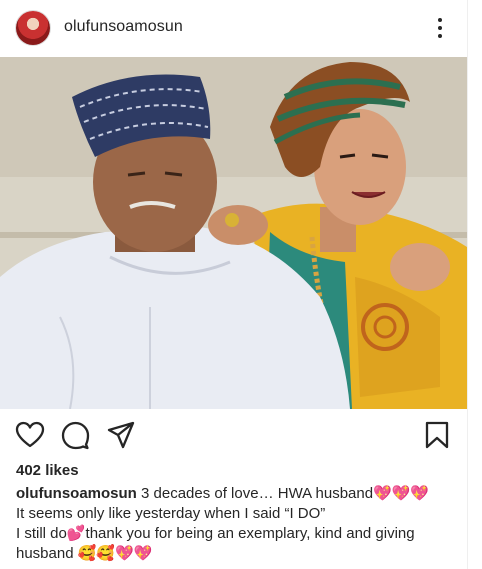  What do you see at coordinates (33, 28) in the screenshot?
I see `profile-avatar` at bounding box center [33, 28].